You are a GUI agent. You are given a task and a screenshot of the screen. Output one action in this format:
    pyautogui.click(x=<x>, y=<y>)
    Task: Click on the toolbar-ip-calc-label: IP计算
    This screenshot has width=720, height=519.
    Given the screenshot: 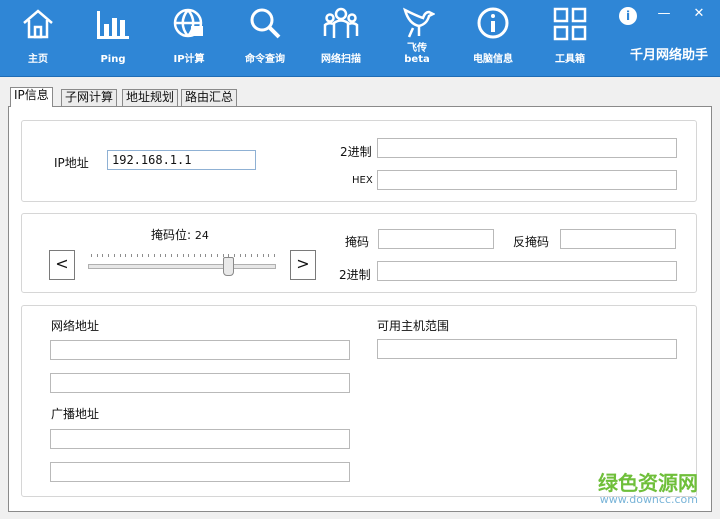 What is the action you would take?
    pyautogui.click(x=189, y=59)
    